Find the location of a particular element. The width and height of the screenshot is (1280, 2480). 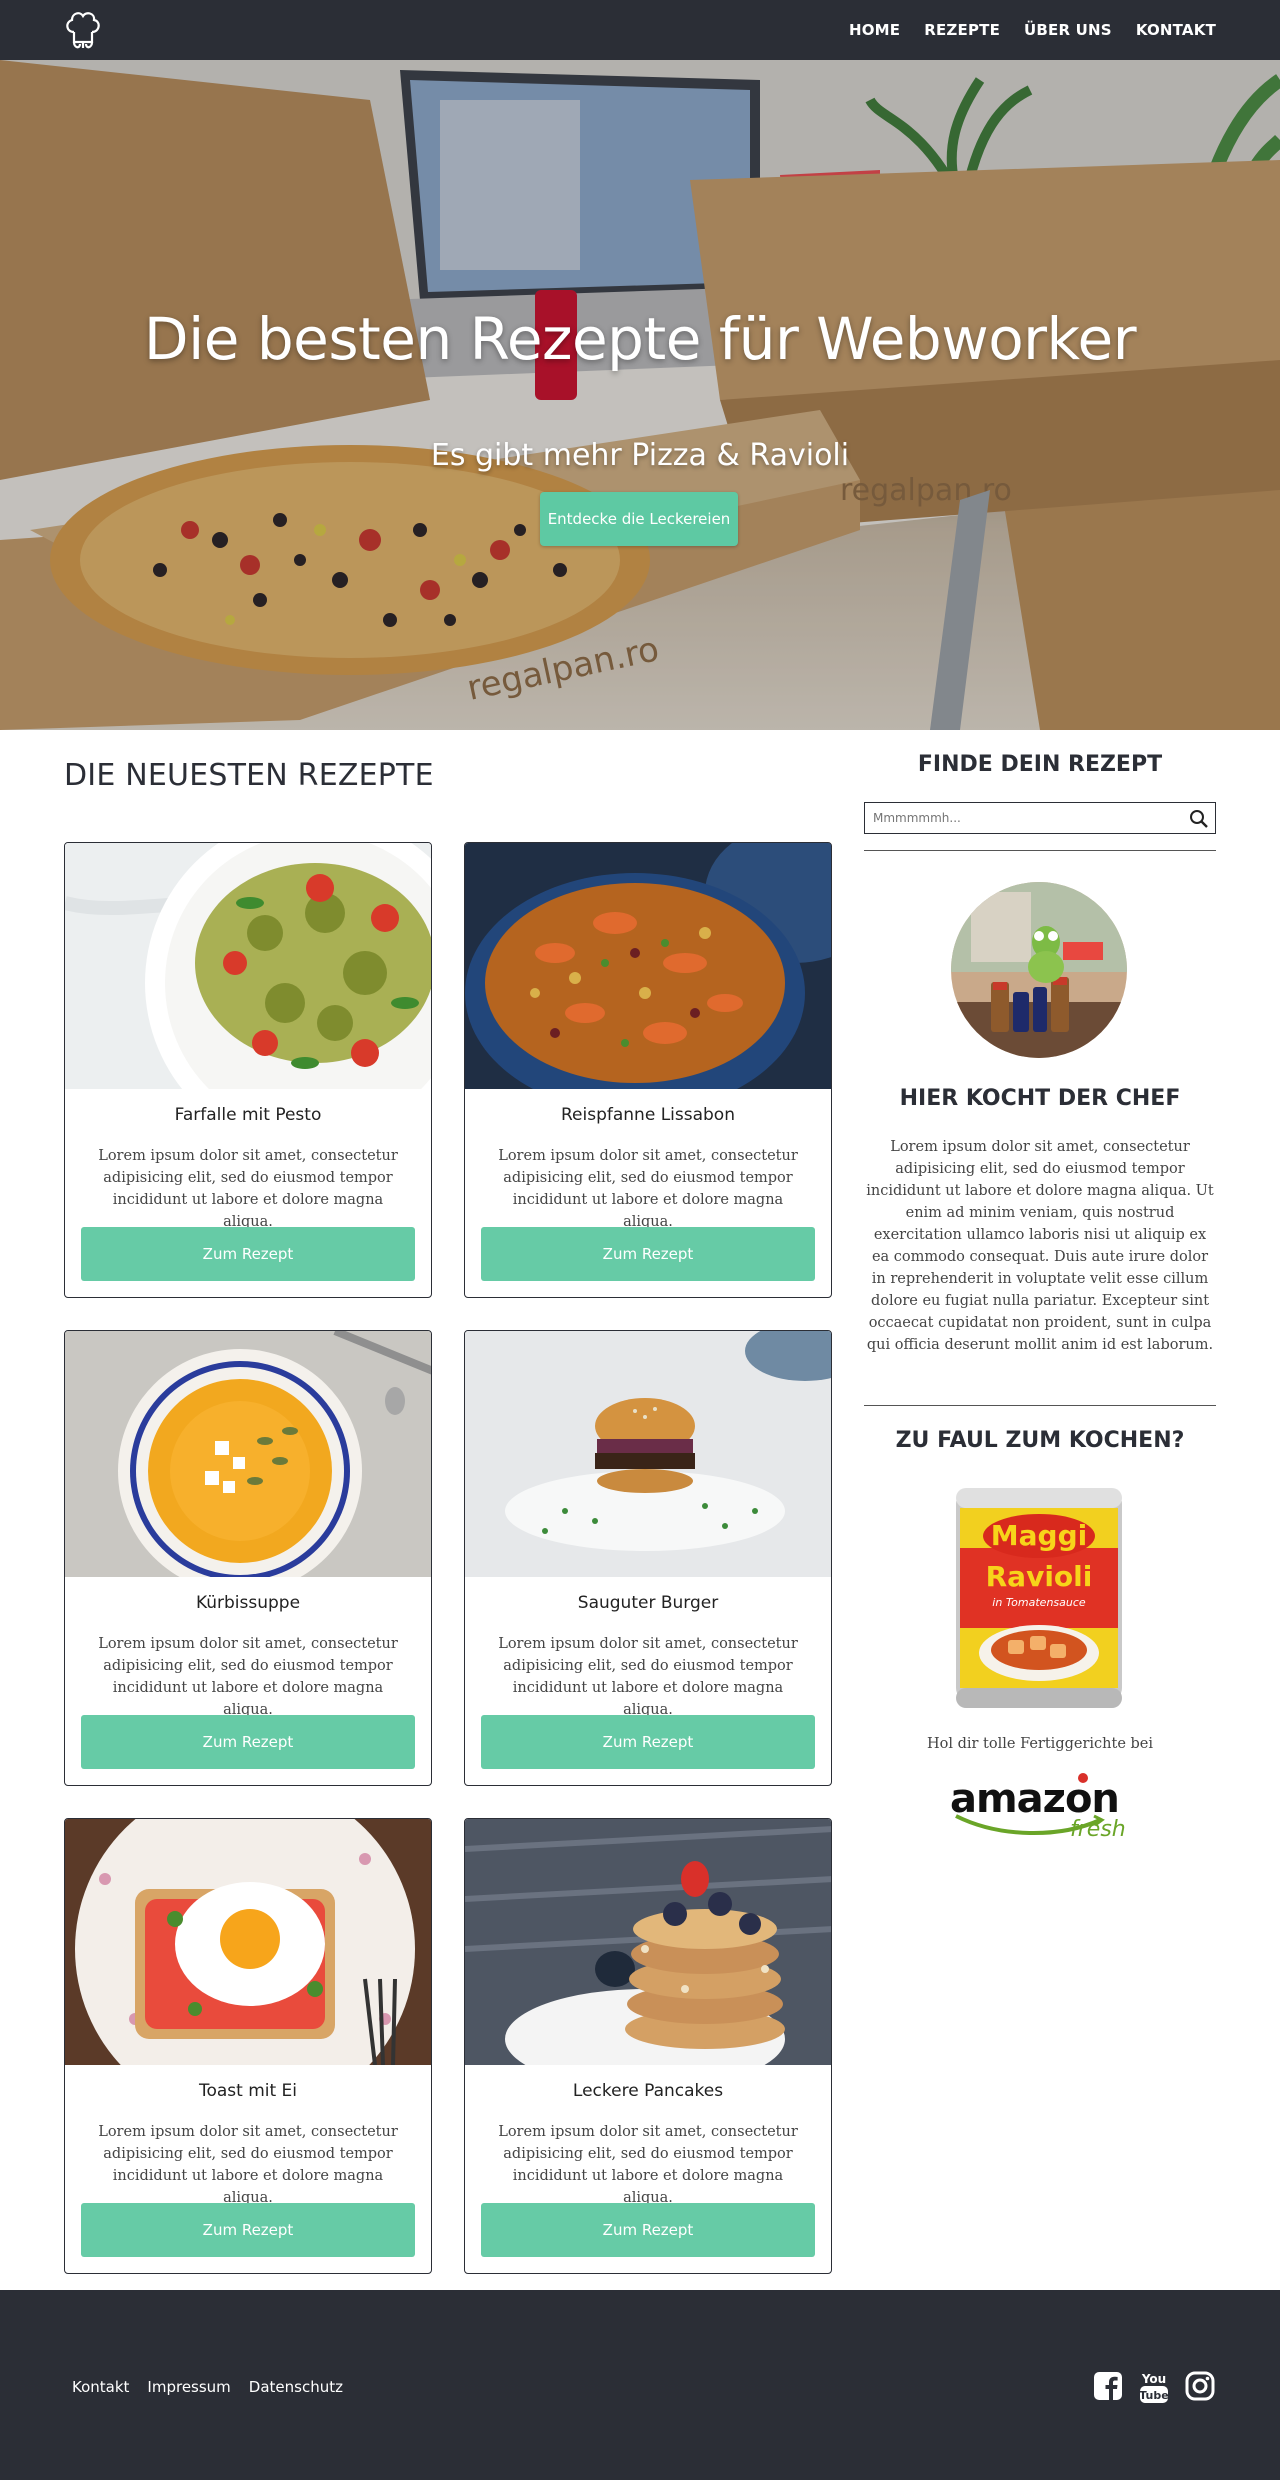

can-subtitle: in Tomatensauce is located at coordinates (1039, 1602).